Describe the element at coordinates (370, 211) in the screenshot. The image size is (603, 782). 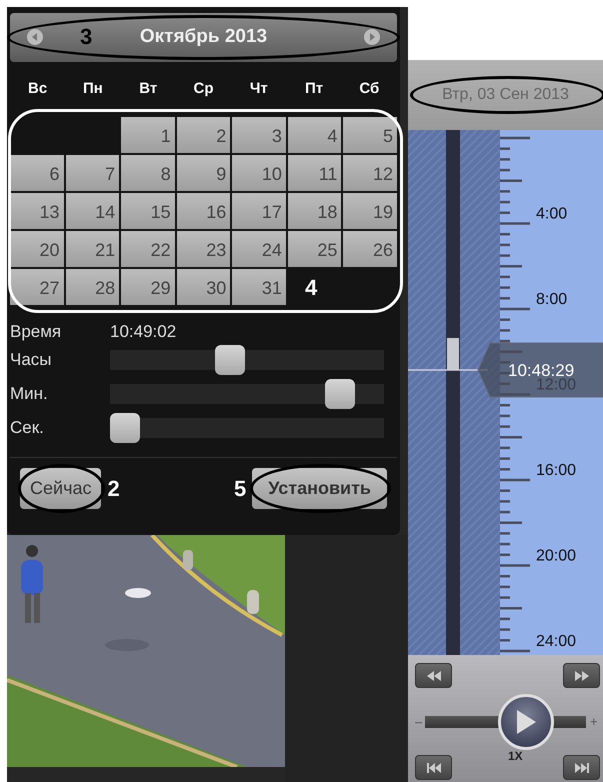
I see `day-cell: 19` at that location.